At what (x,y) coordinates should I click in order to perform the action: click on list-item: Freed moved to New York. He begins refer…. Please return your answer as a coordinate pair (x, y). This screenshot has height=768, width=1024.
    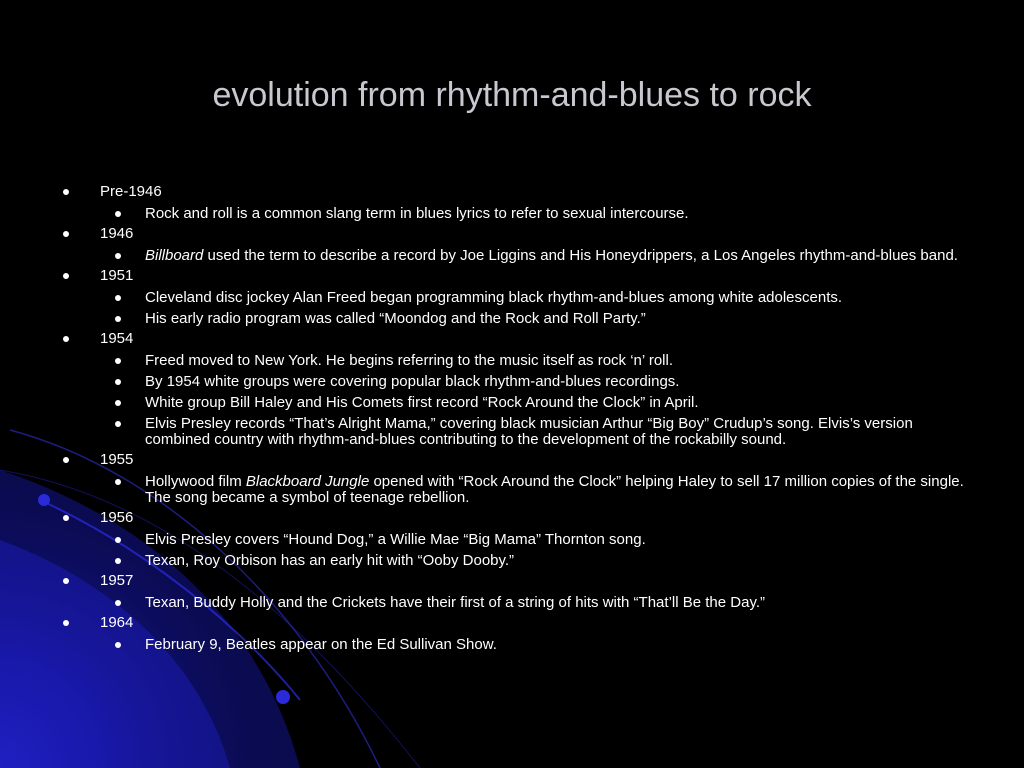
    Looking at the image, I should click on (515, 361).